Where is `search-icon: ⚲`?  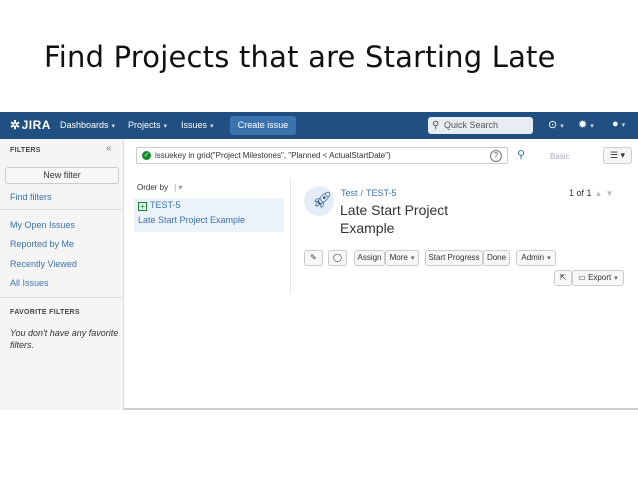 search-icon: ⚲ is located at coordinates (436, 125).